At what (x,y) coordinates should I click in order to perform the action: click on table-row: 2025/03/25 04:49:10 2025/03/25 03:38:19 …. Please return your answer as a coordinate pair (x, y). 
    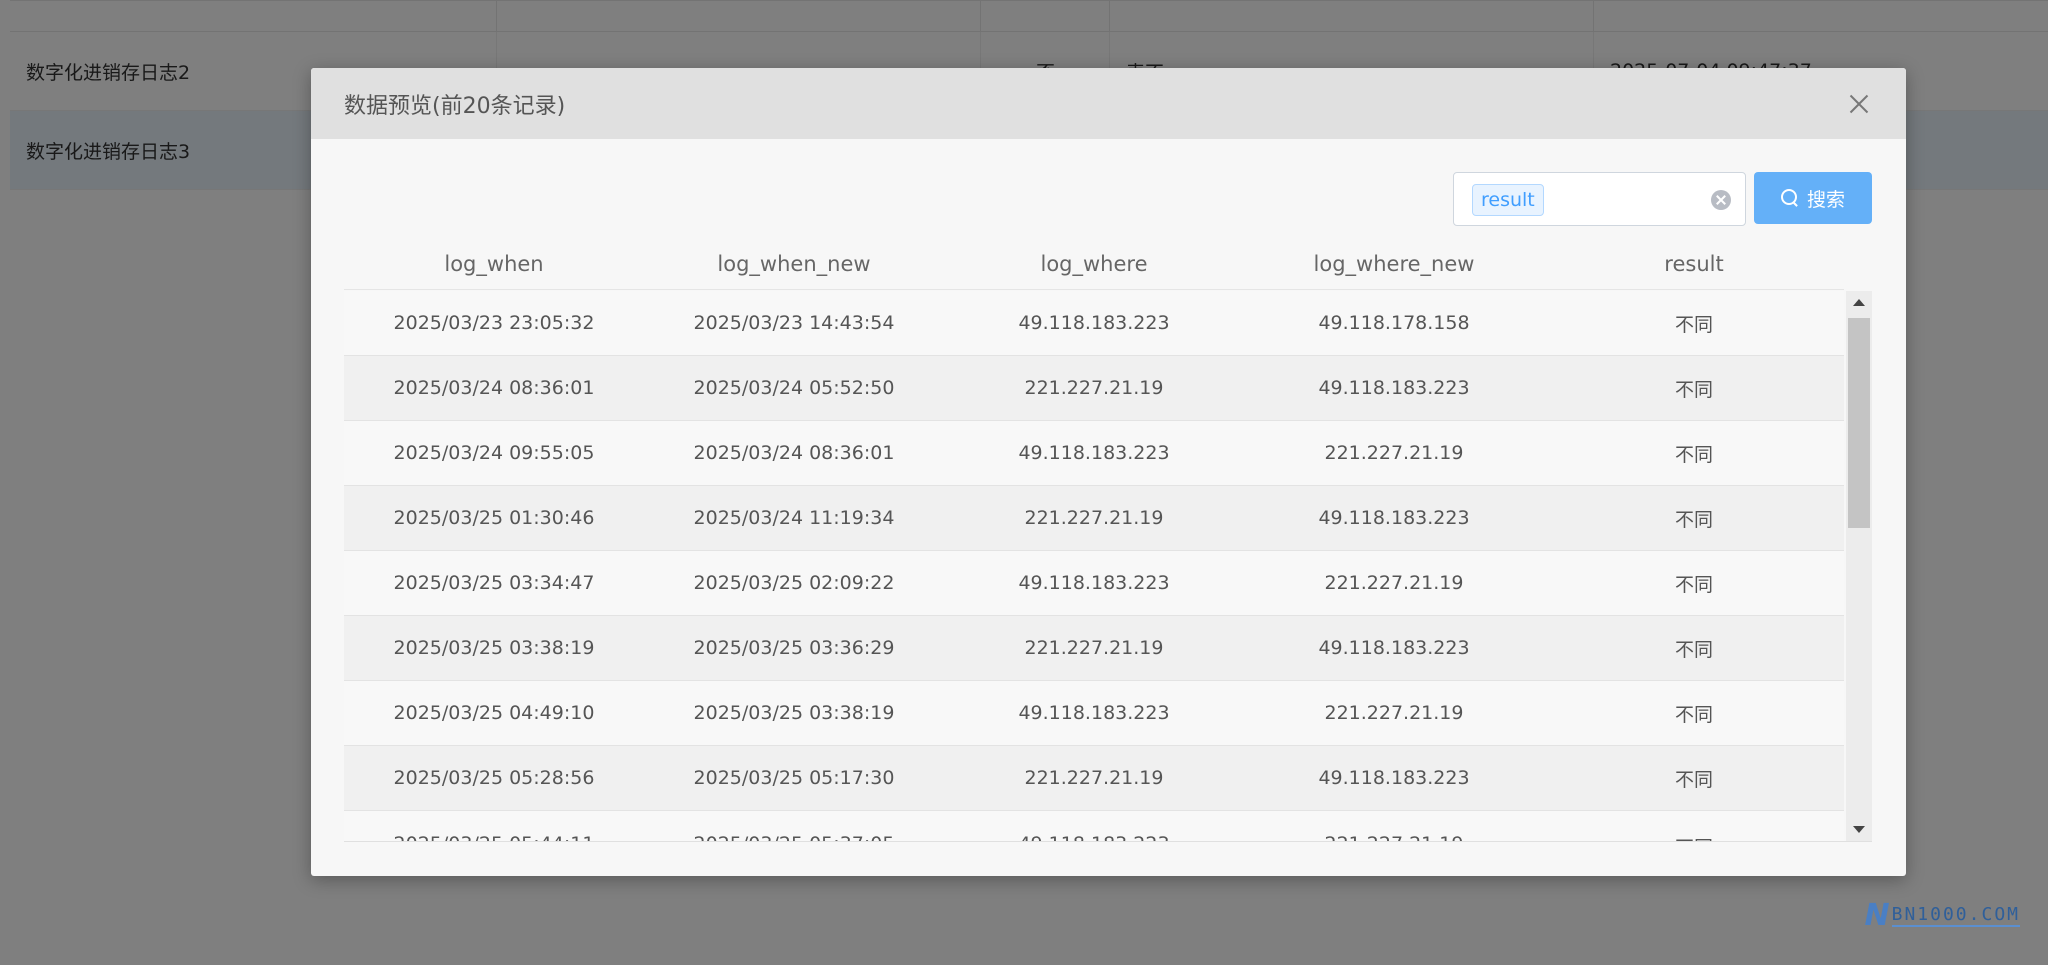
    Looking at the image, I should click on (1094, 713).